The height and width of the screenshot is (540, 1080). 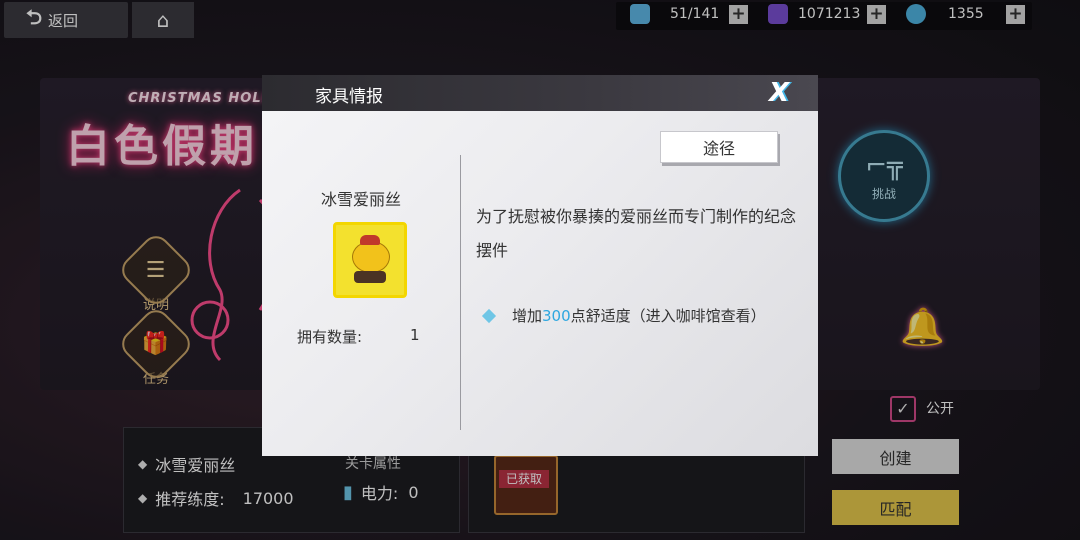 I want to click on effect-gem-icon, so click(x=489, y=315).